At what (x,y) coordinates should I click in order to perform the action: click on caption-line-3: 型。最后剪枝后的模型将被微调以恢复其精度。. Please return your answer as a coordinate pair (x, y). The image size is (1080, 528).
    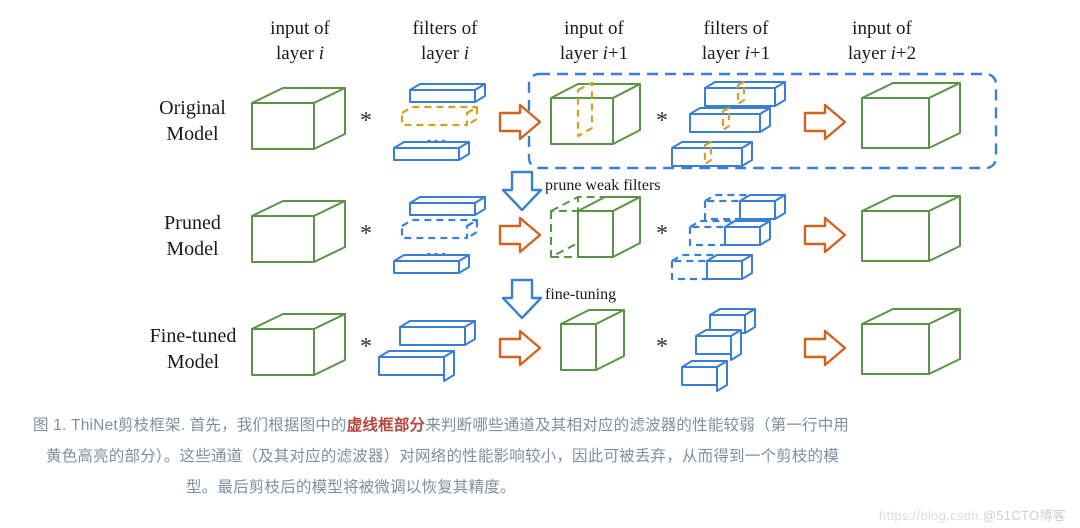
    Looking at the image, I should click on (351, 487).